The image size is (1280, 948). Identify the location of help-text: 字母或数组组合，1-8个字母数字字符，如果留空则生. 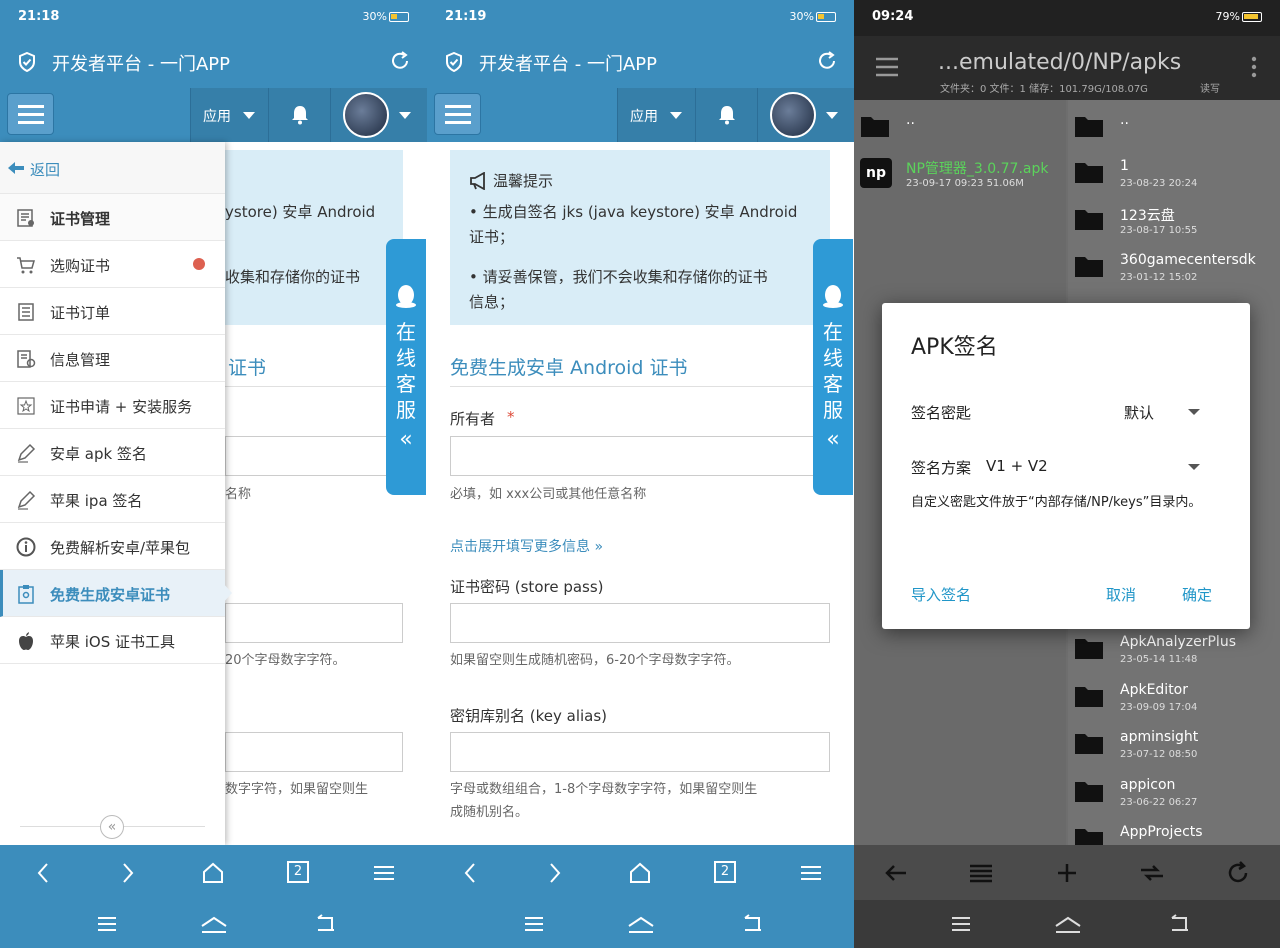
(604, 789).